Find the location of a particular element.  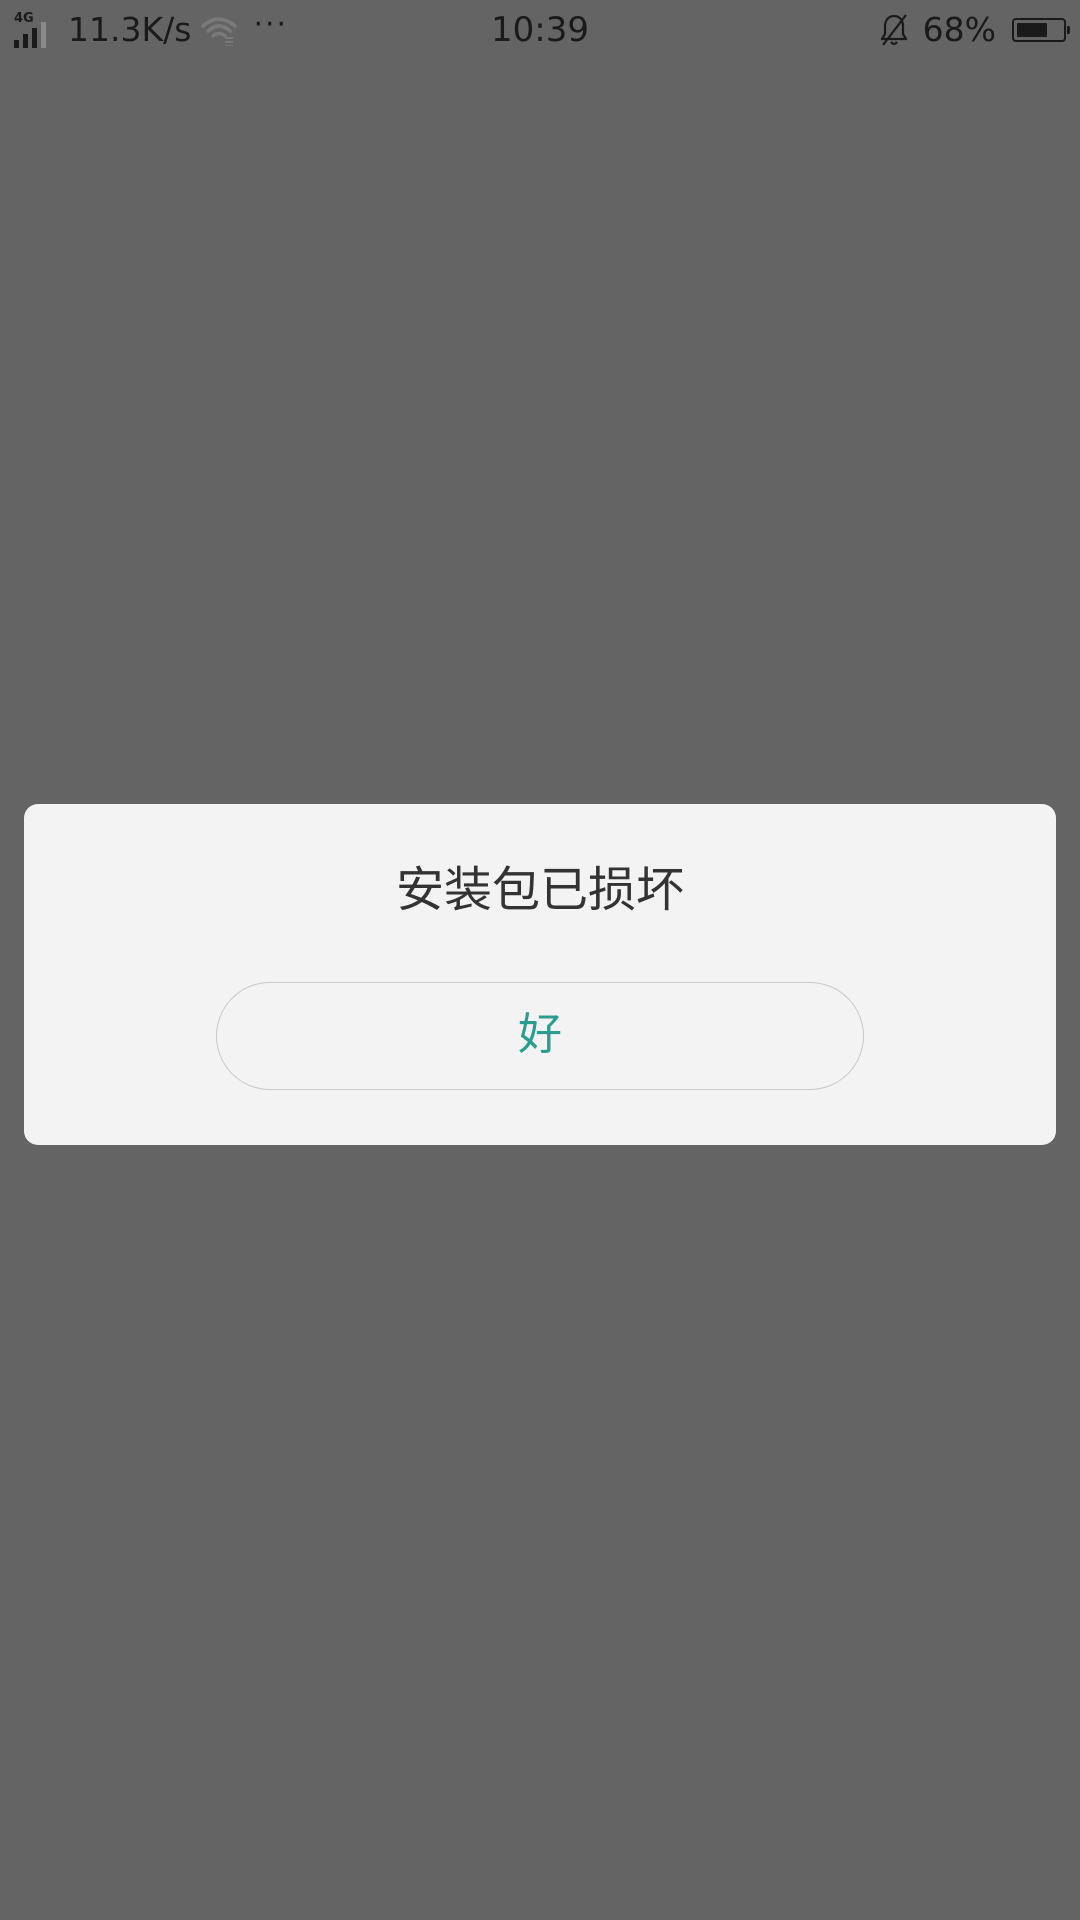

ok-button: 好 is located at coordinates (540, 1036).